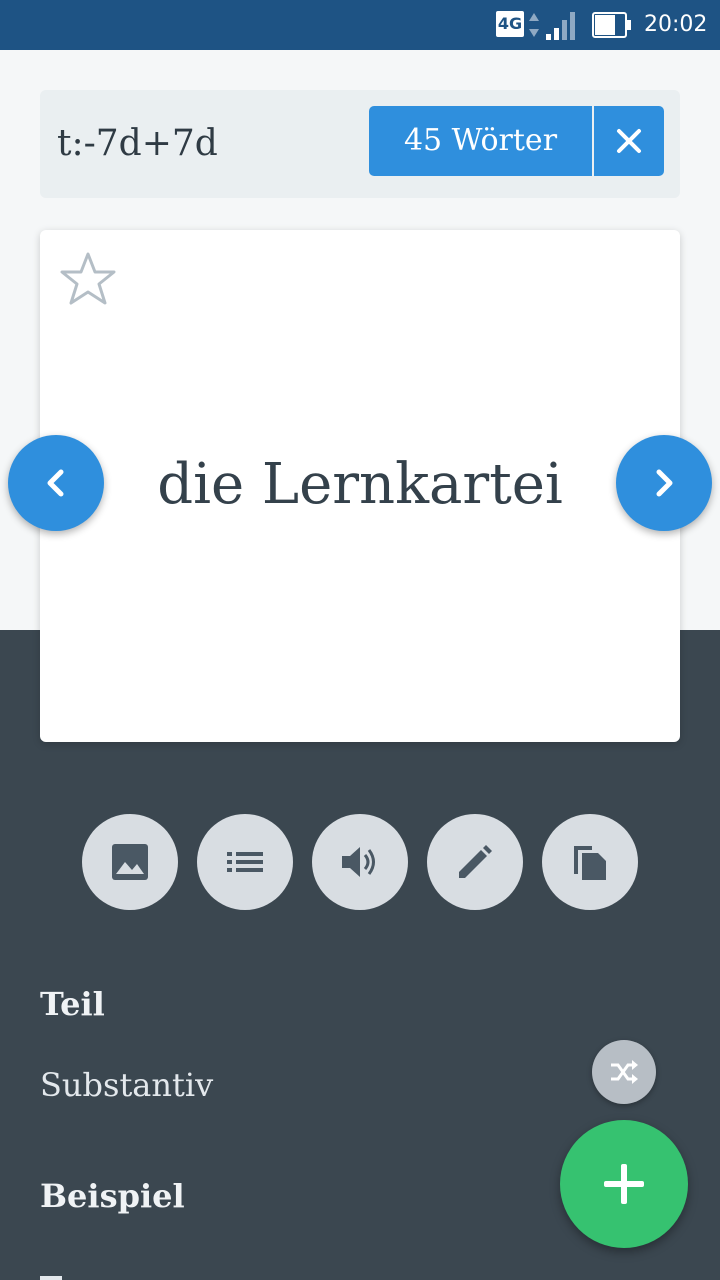 This screenshot has height=1280, width=720. I want to click on shuffle-button, so click(624, 1072).